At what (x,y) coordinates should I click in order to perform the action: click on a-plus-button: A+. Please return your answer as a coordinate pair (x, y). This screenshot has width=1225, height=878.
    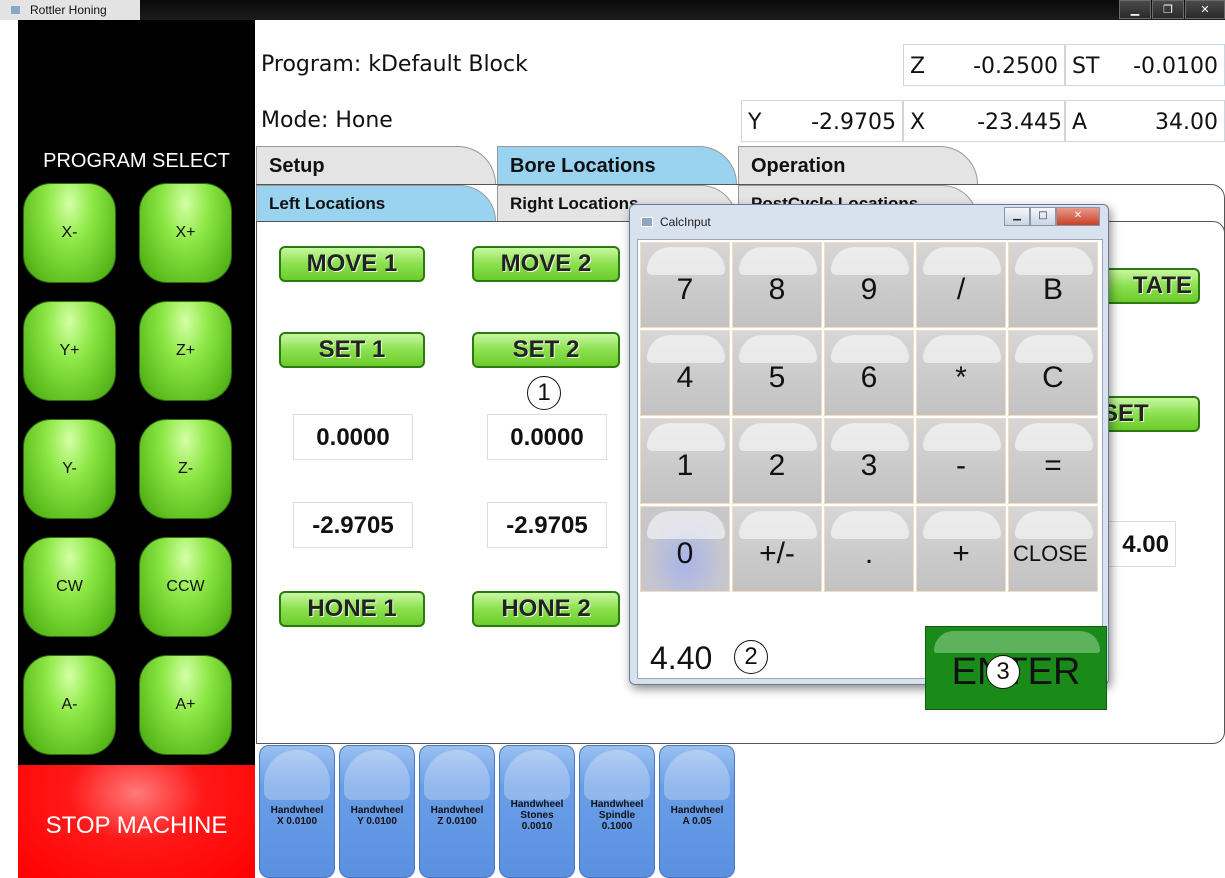
    Looking at the image, I should click on (185, 705).